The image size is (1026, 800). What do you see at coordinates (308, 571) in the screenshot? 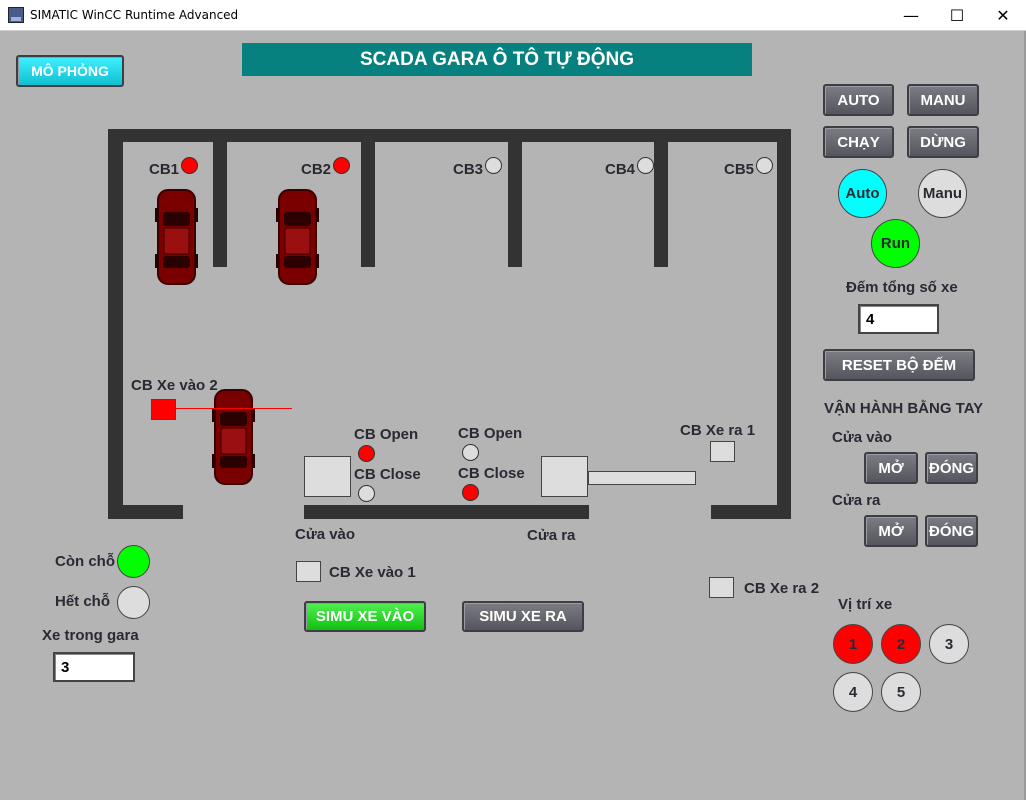
I see `sensor-entry1` at bounding box center [308, 571].